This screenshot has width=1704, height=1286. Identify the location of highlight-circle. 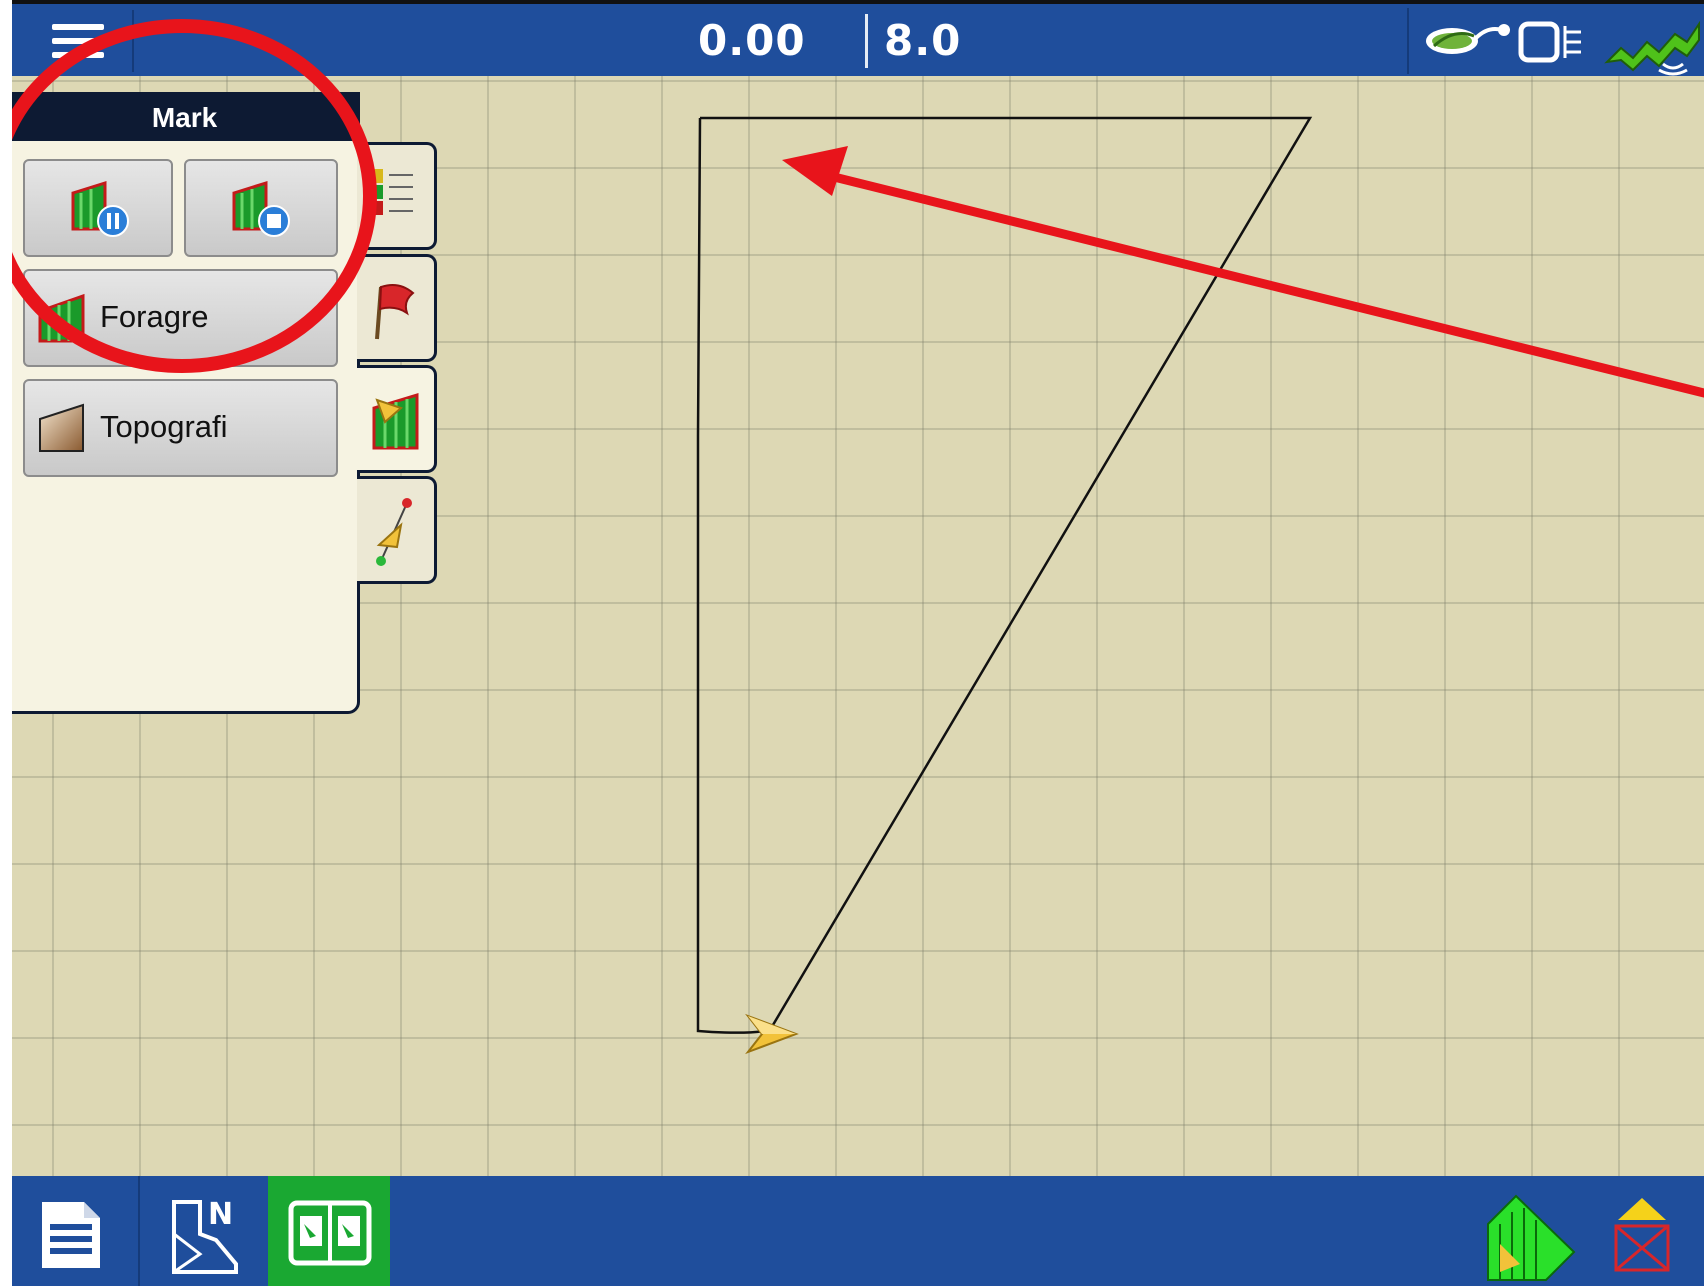
(194, 196).